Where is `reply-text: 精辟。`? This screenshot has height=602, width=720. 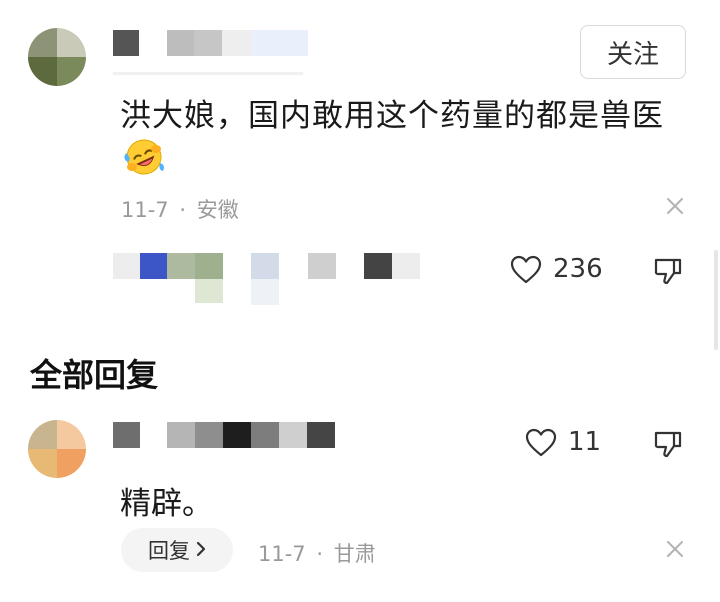 reply-text: 精辟。 is located at coordinates (166, 504).